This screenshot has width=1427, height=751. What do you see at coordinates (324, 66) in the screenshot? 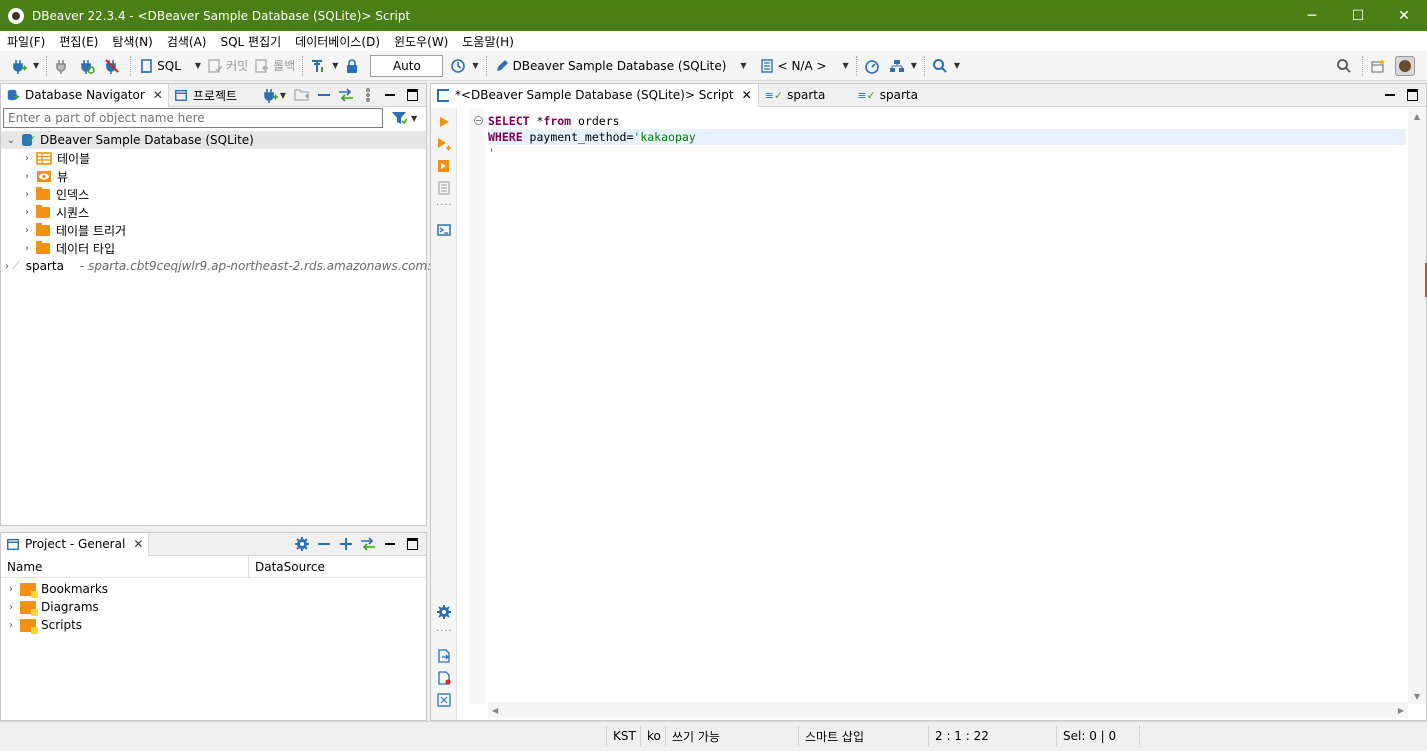
I see `transaction-mode-button: ▼` at bounding box center [324, 66].